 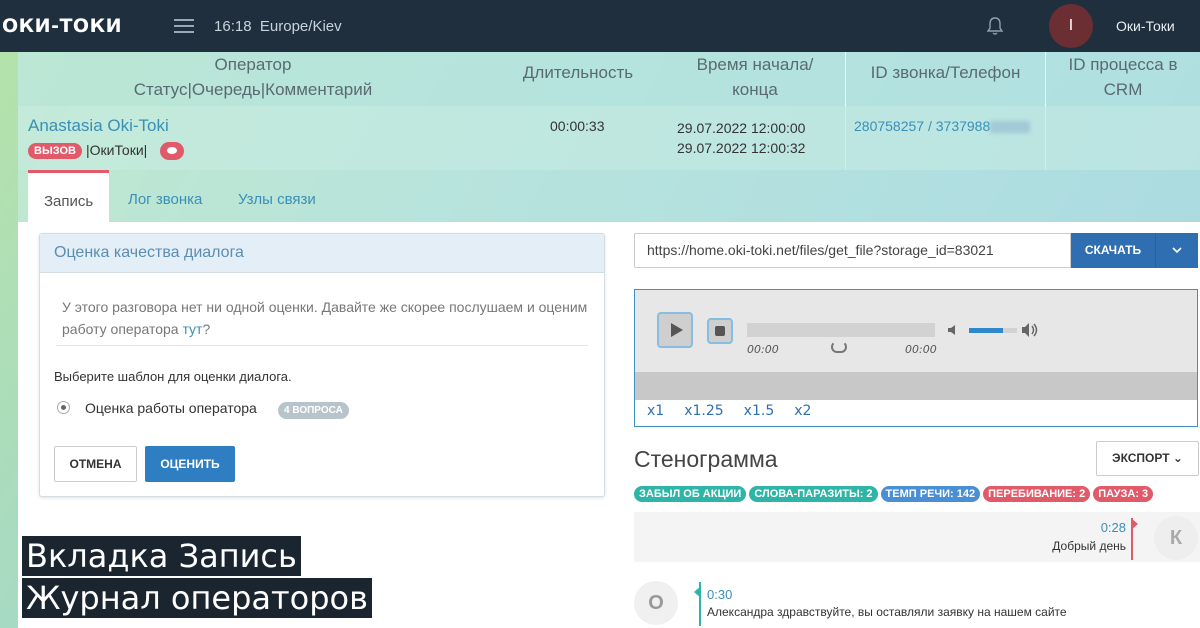 What do you see at coordinates (1113, 250) in the screenshot?
I see `download-button: СКАЧАТЬ` at bounding box center [1113, 250].